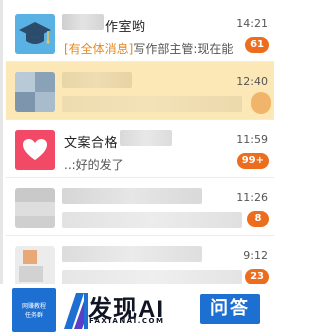 Image resolution: width=320 pixels, height=336 pixels. I want to click on unread-badge: 61, so click(257, 45).